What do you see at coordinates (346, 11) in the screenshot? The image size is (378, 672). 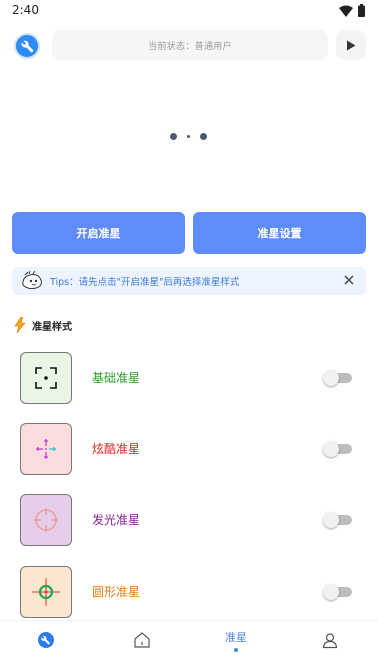 I see `wifi-icon` at bounding box center [346, 11].